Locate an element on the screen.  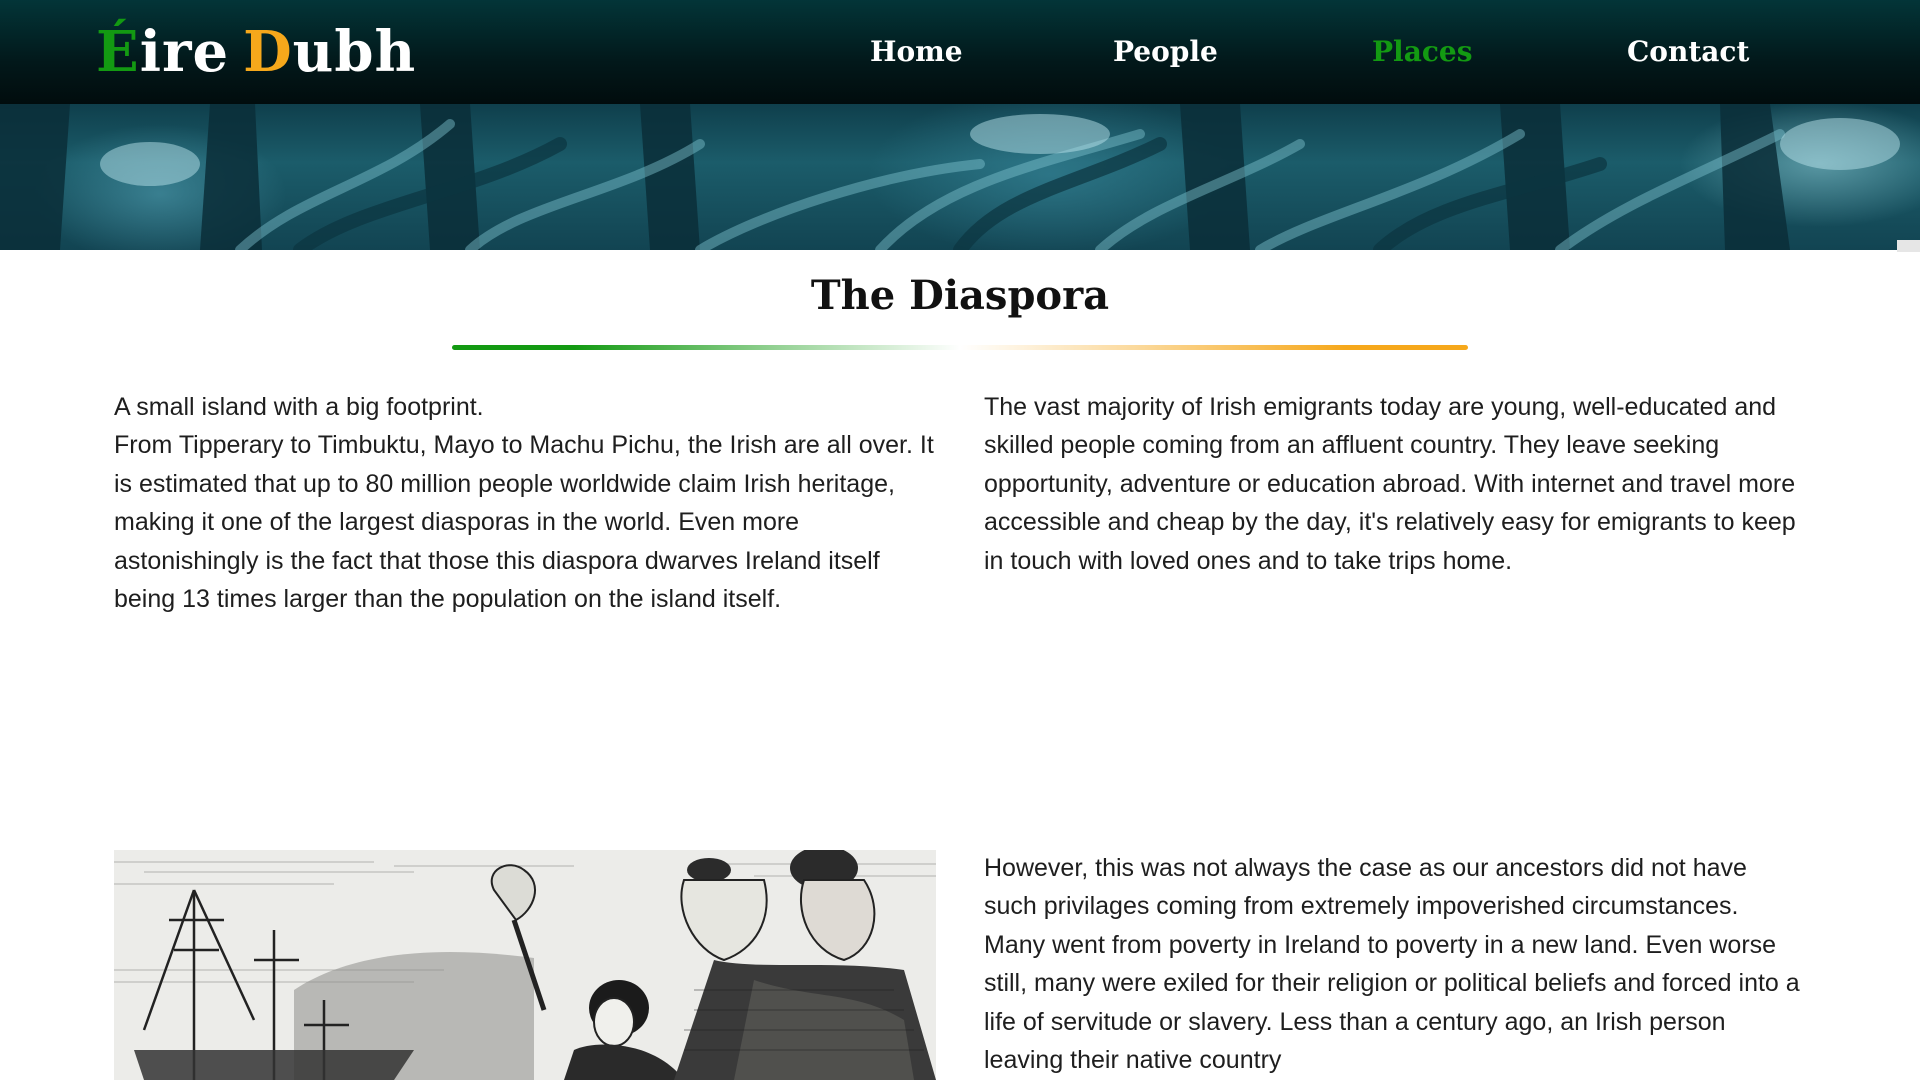
nav-places-link: Places is located at coordinates (1422, 52).